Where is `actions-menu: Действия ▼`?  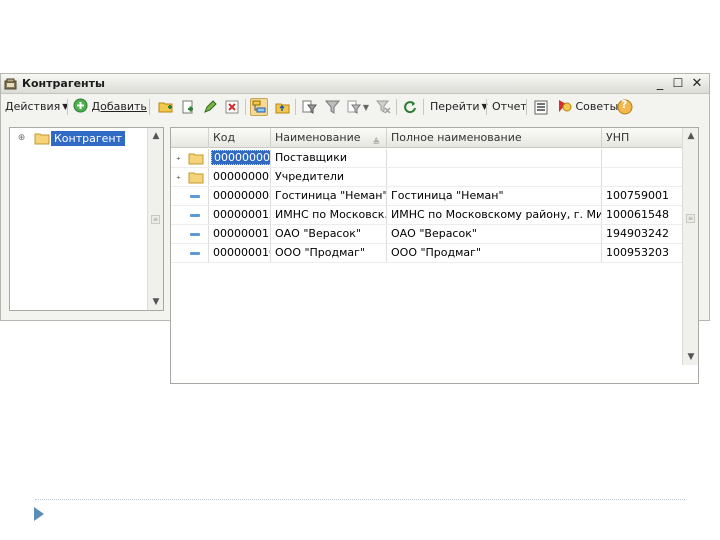
actions-menu: Действия ▼ is located at coordinates (36, 107).